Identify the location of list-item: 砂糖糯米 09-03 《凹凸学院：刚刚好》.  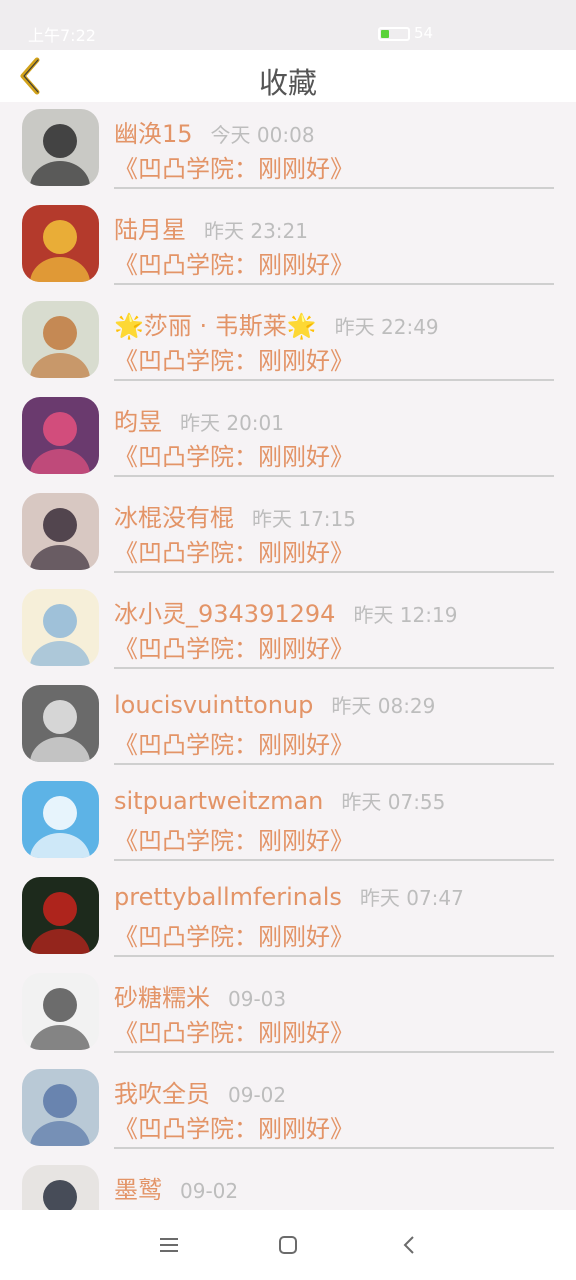
(288, 1014).